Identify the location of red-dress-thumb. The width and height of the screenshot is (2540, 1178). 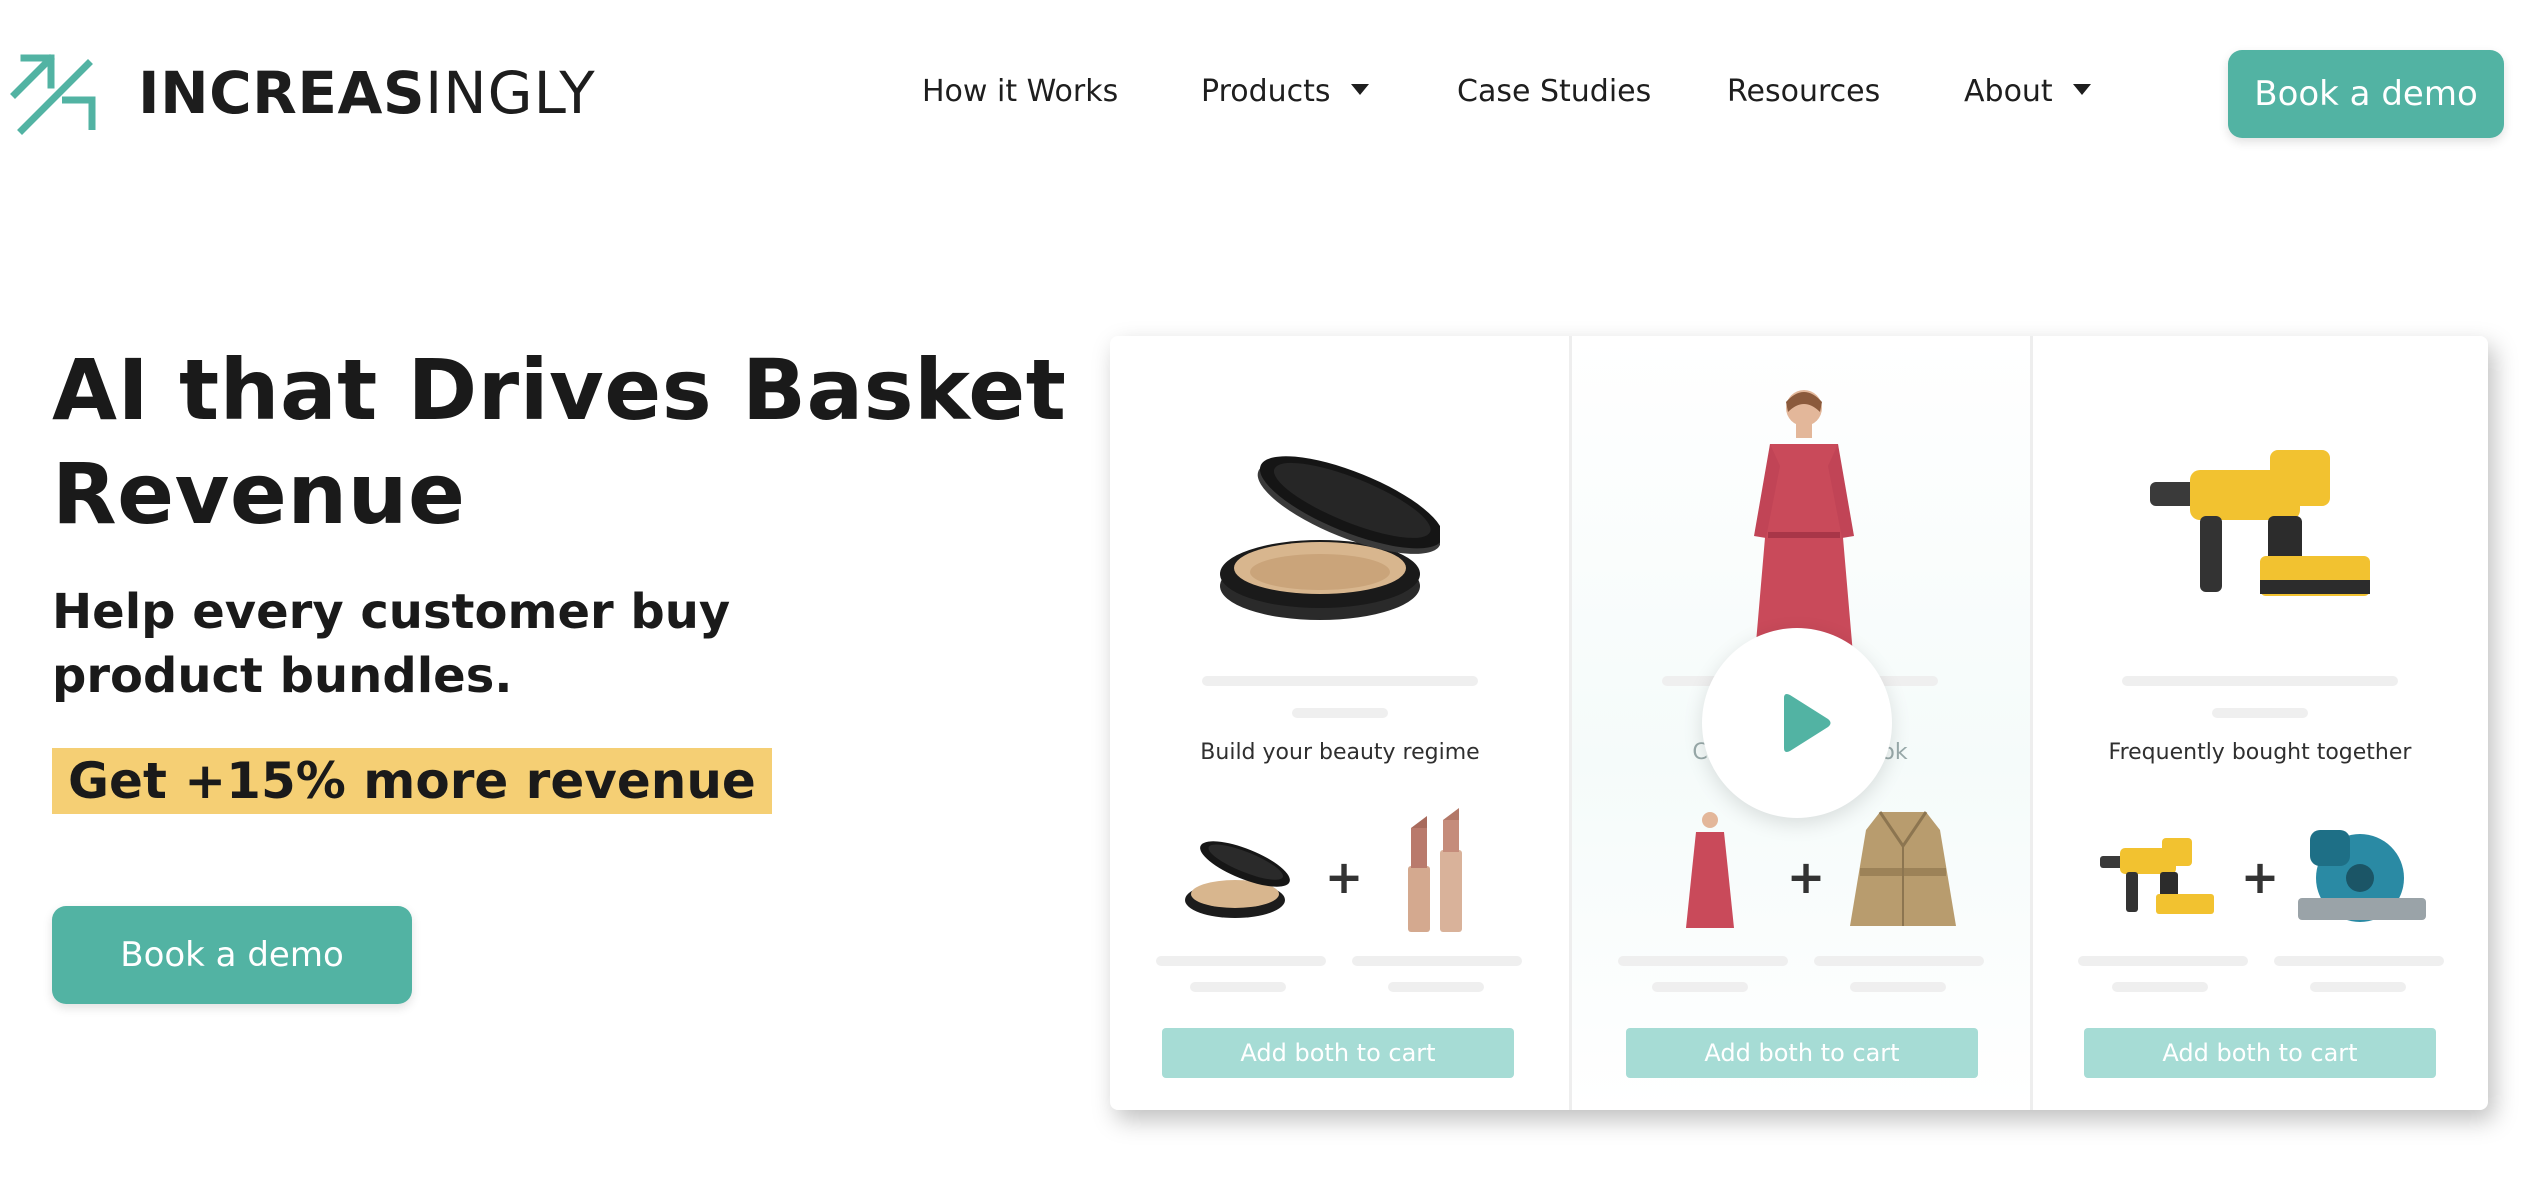
(1710, 870).